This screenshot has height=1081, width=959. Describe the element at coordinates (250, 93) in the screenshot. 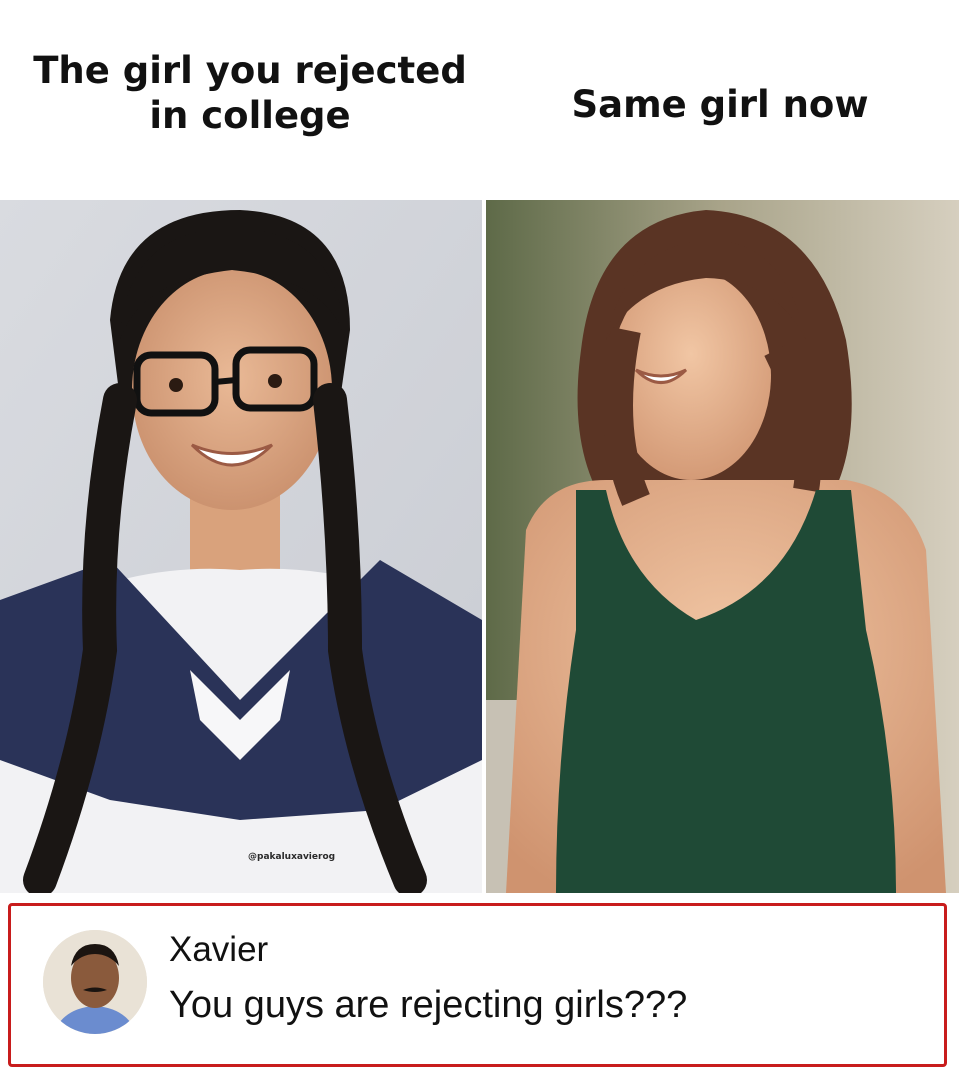

I see `left-caption: The girl you rejected in college` at that location.